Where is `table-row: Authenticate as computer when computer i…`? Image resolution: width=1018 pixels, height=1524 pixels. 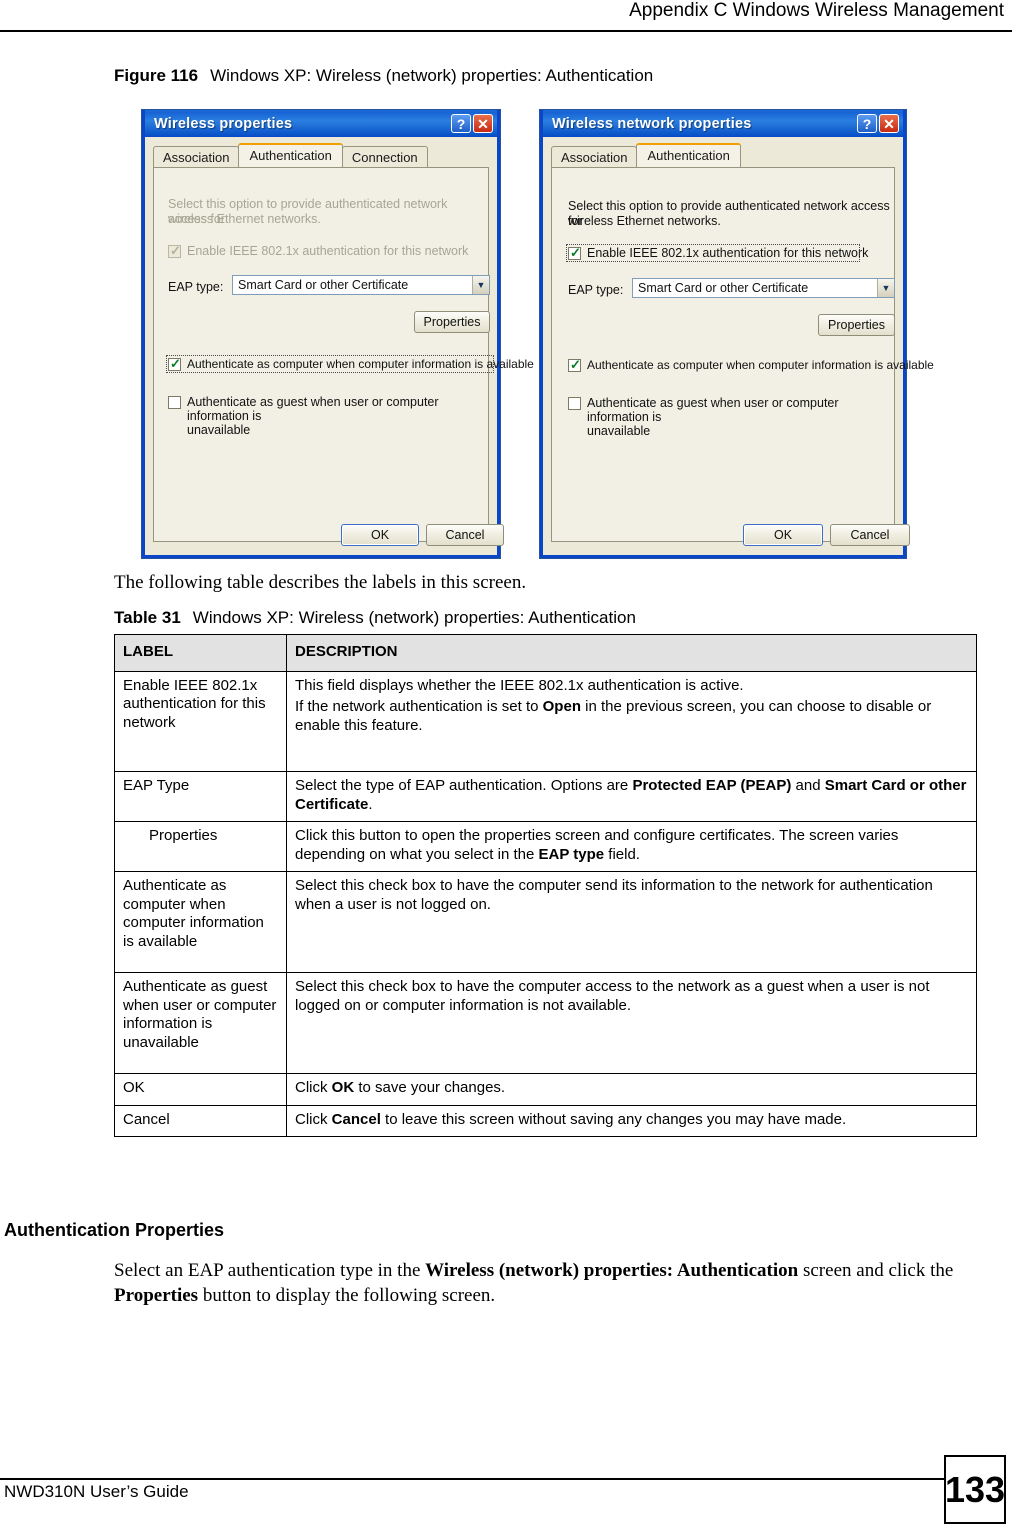
table-row: Authenticate as computer when computer i… is located at coordinates (545, 922).